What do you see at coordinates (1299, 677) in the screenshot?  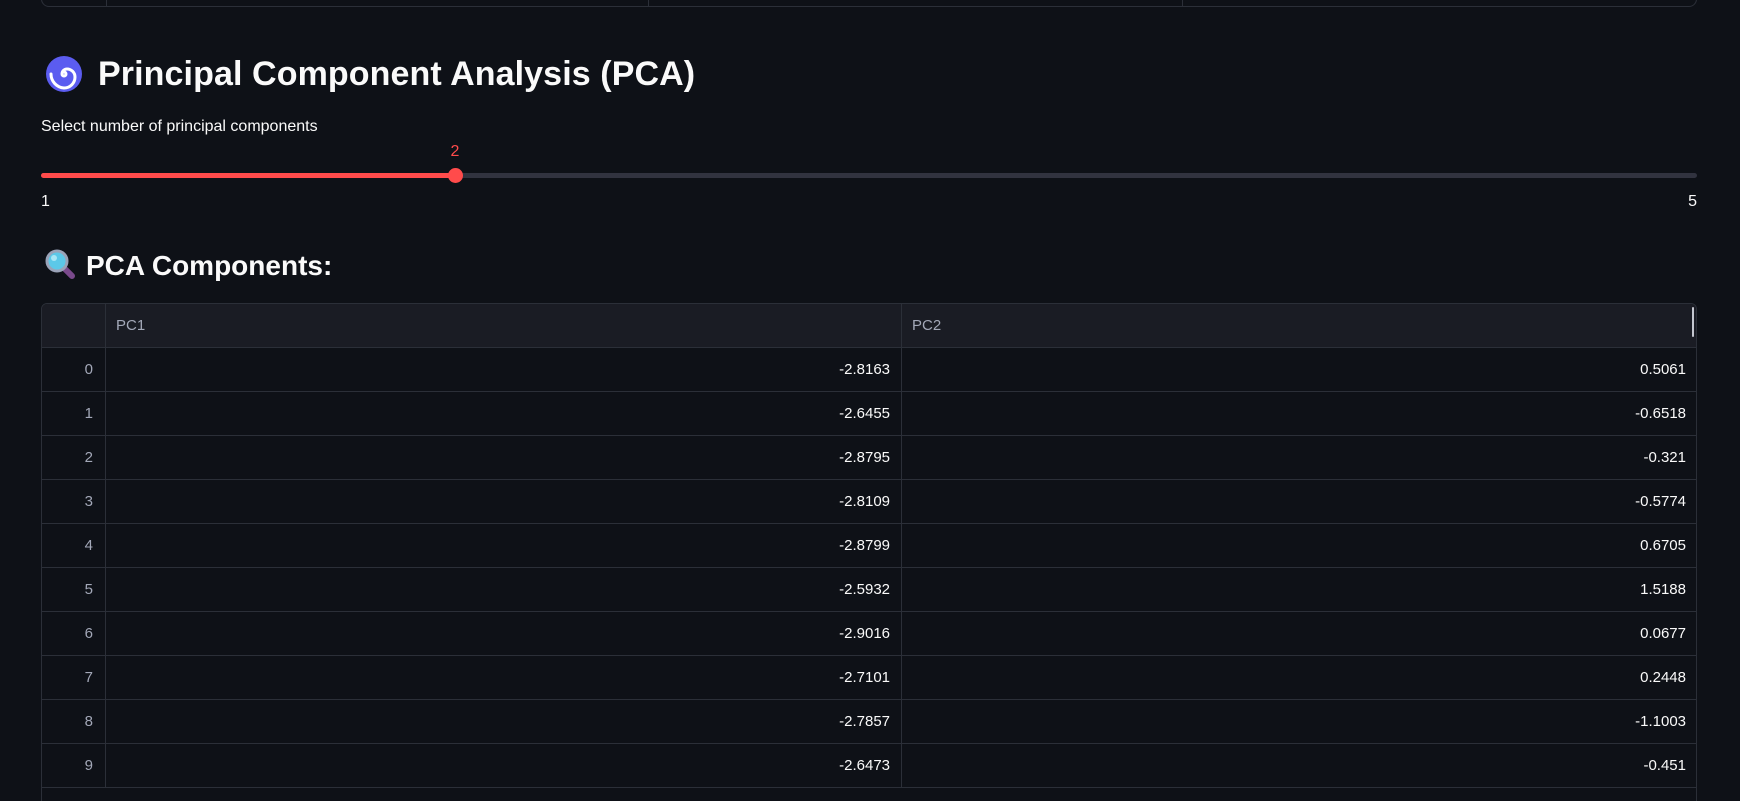 I see `cell-pc2: 0.2448` at bounding box center [1299, 677].